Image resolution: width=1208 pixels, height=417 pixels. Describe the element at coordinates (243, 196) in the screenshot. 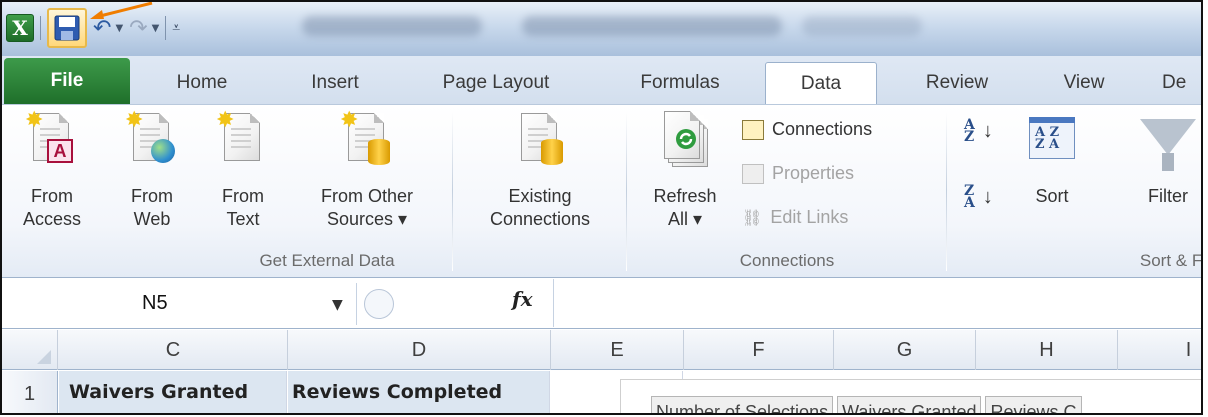

I see `from-text-label-line1: From` at that location.